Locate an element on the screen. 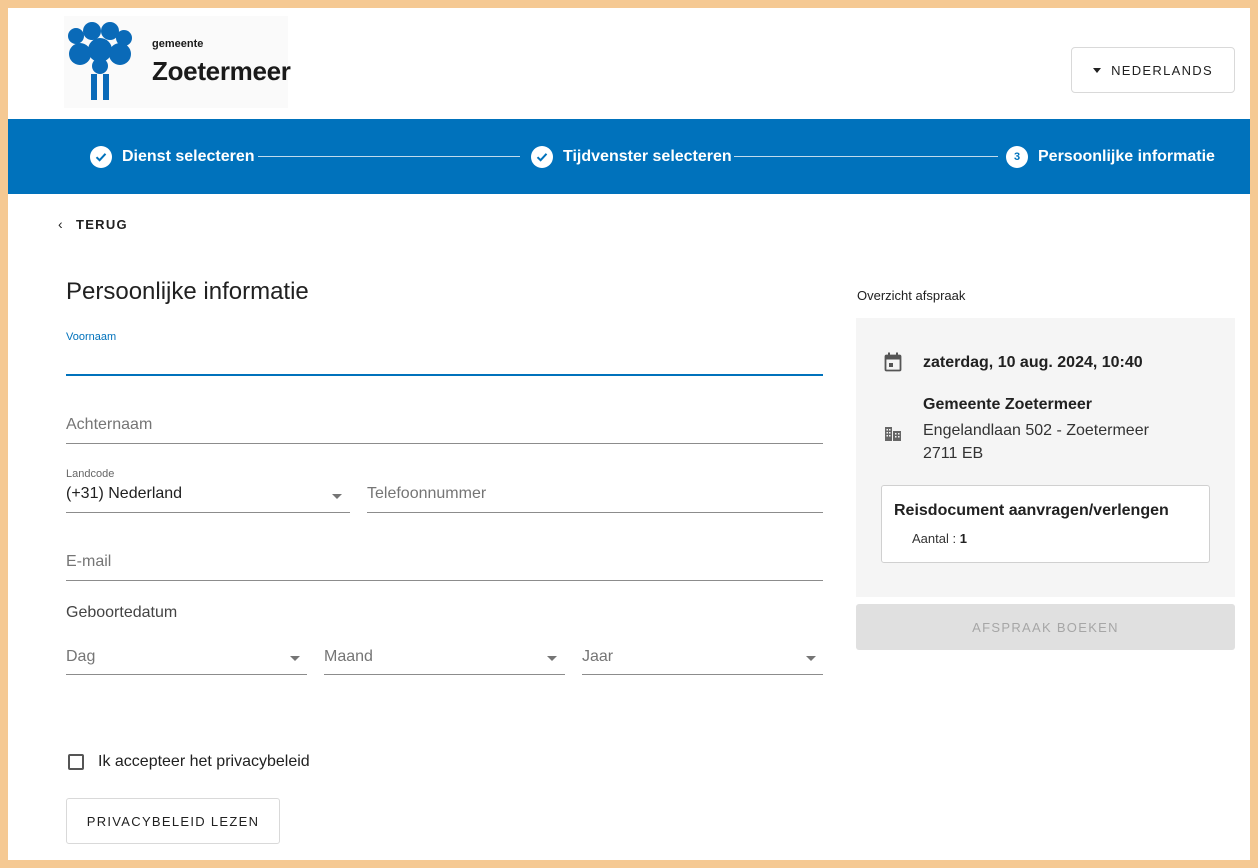 The image size is (1258, 868). day-placeholder: Dag is located at coordinates (81, 656).